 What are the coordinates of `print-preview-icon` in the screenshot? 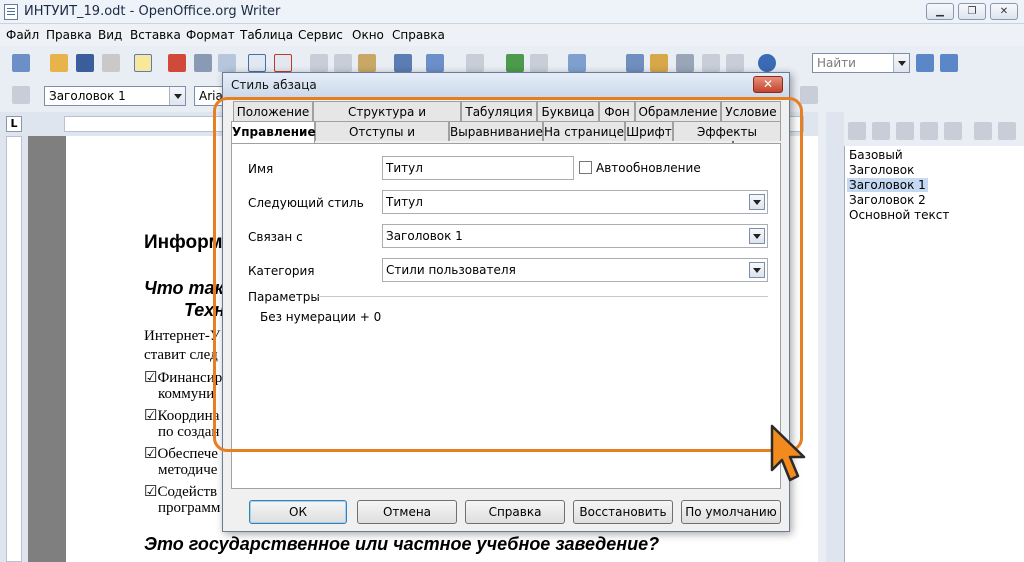 It's located at (227, 63).